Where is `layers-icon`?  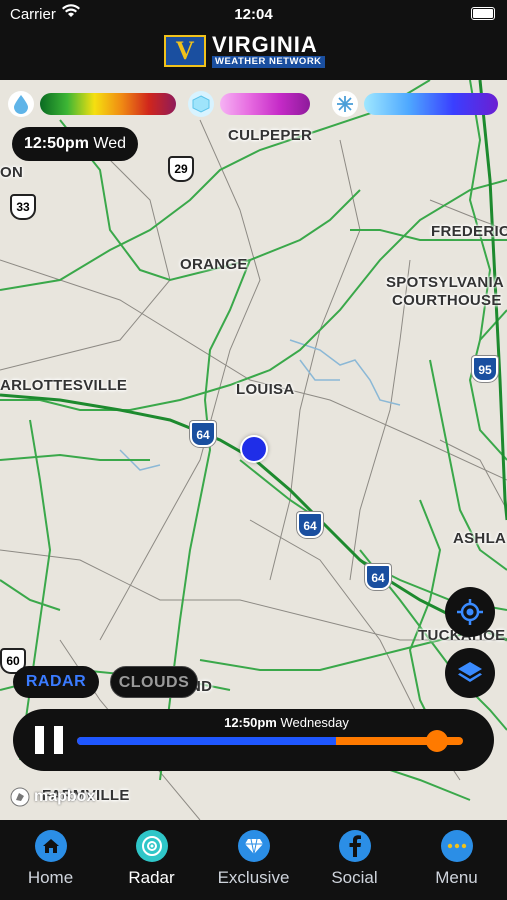
layers-icon is located at coordinates (470, 672).